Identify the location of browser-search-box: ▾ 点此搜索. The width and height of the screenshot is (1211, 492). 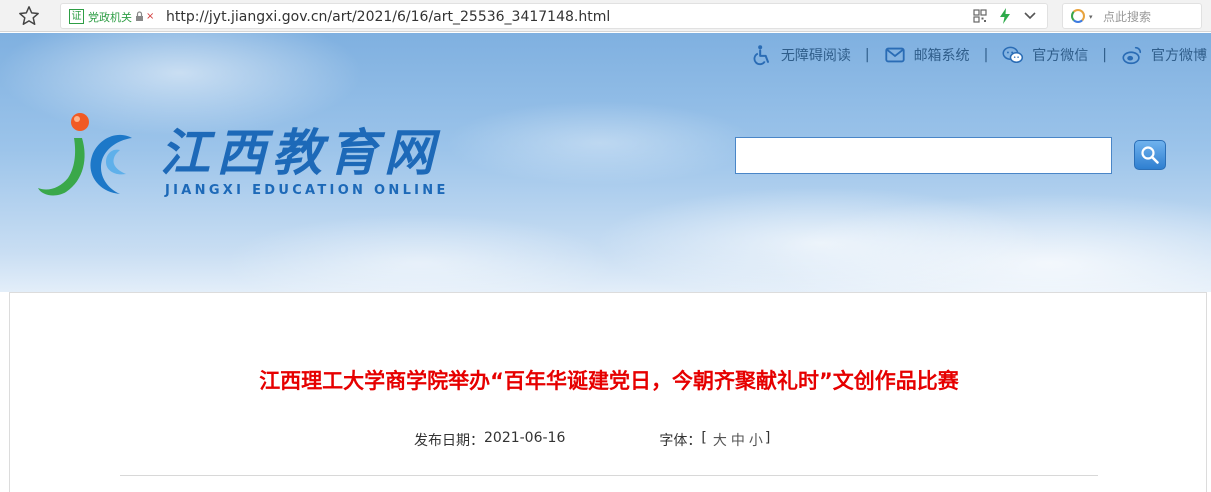
(1132, 16).